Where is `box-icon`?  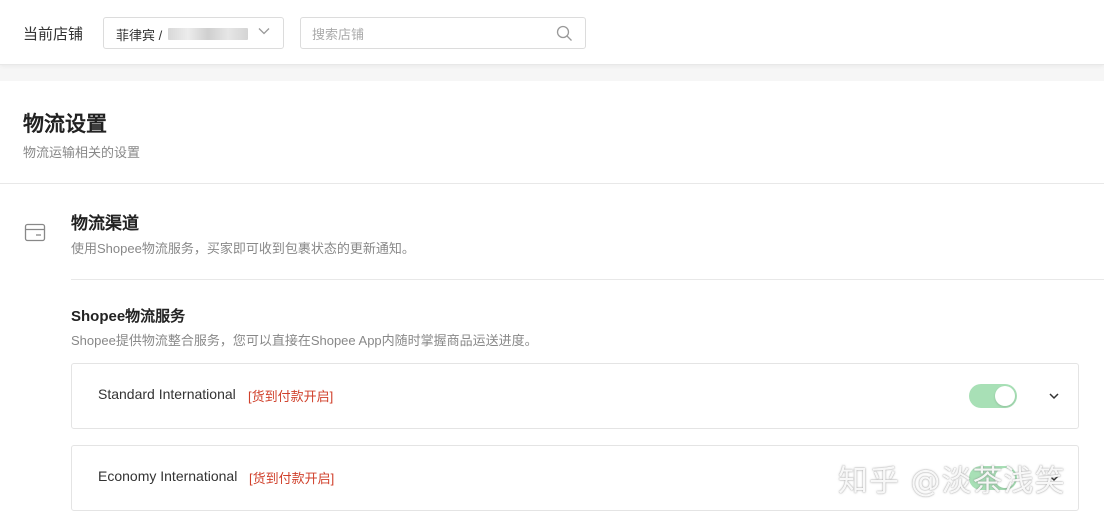 box-icon is located at coordinates (35, 232).